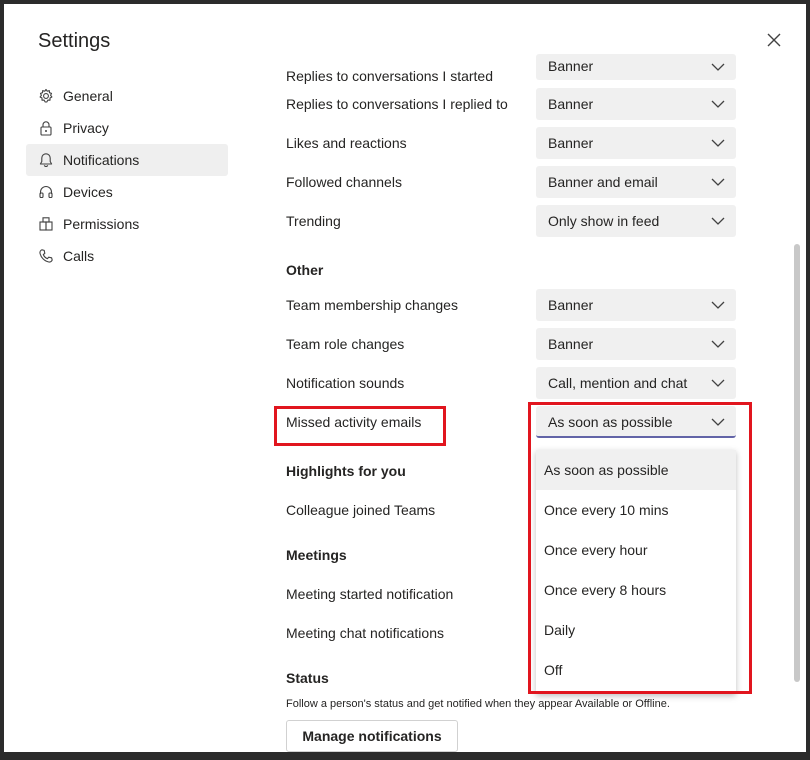 The image size is (810, 760). What do you see at coordinates (636, 590) in the screenshot?
I see `menu-option-once-every-8-hours: Once every 8 hours` at bounding box center [636, 590].